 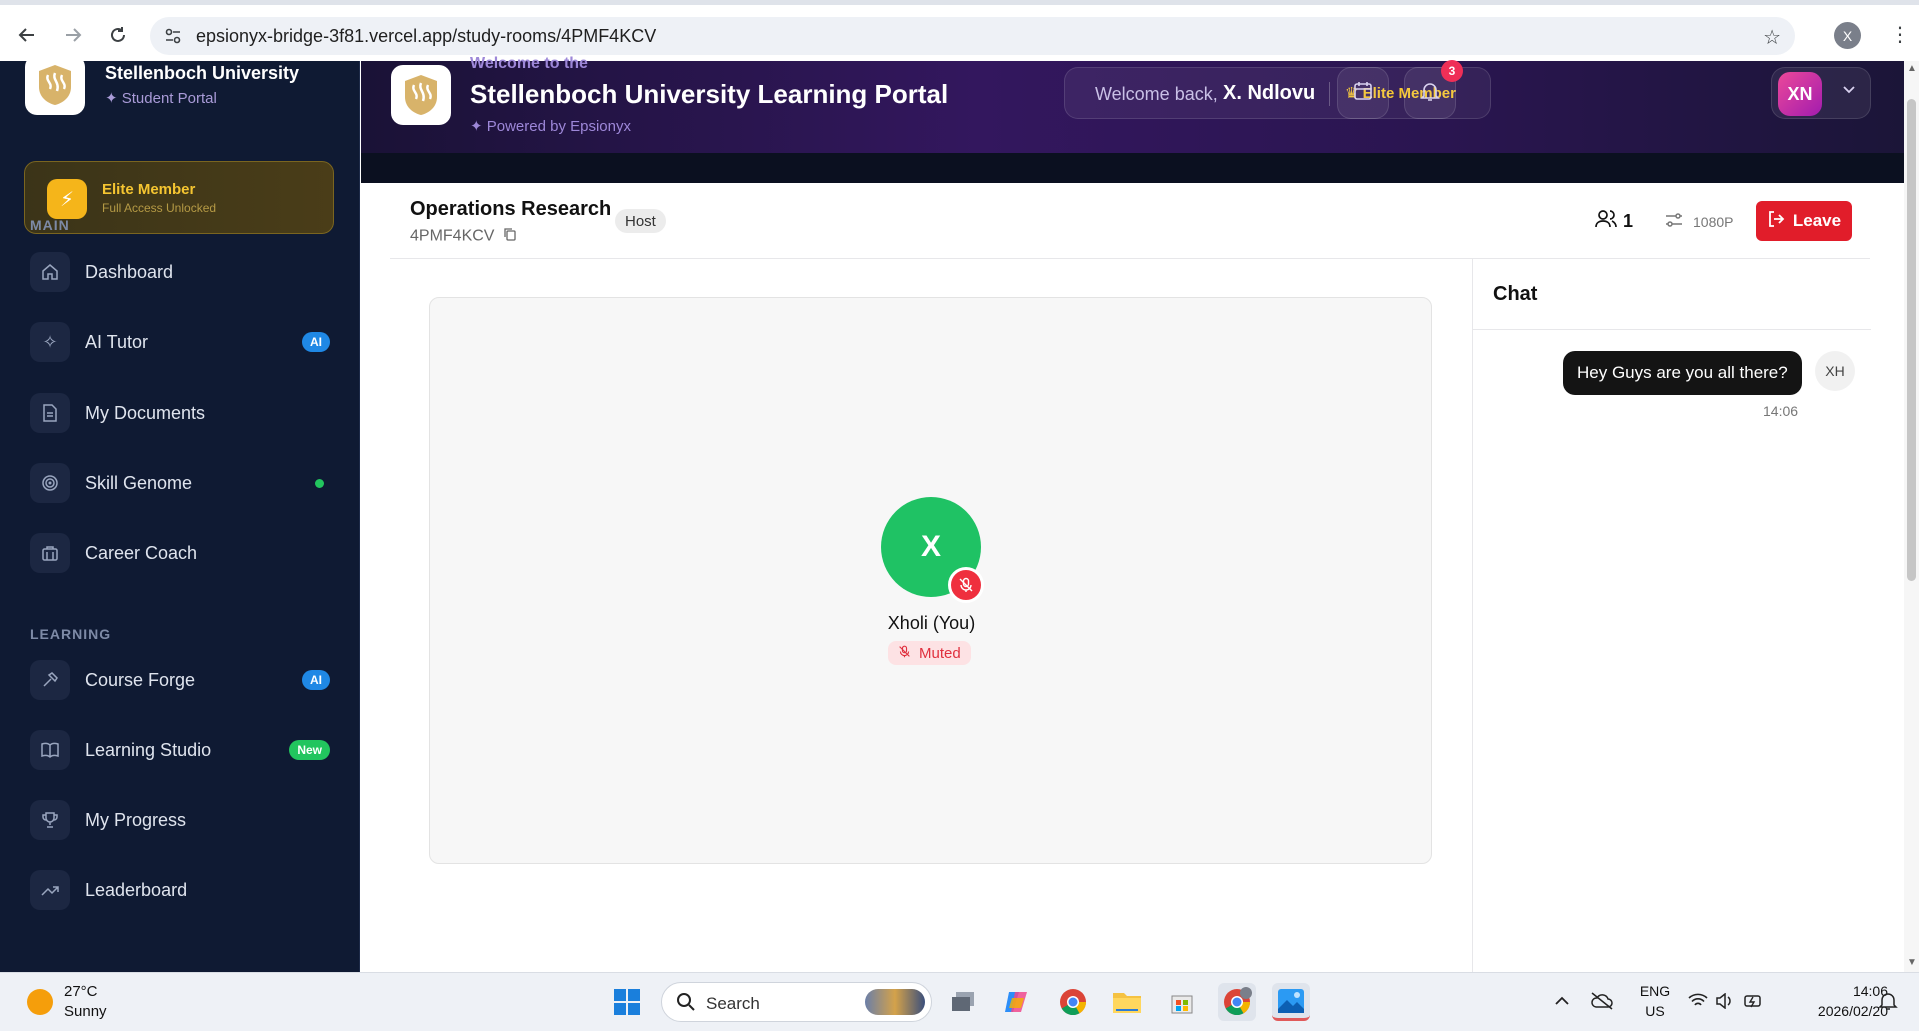 What do you see at coordinates (145, 412) in the screenshot?
I see `sidebar-item-label: My Documents` at bounding box center [145, 412].